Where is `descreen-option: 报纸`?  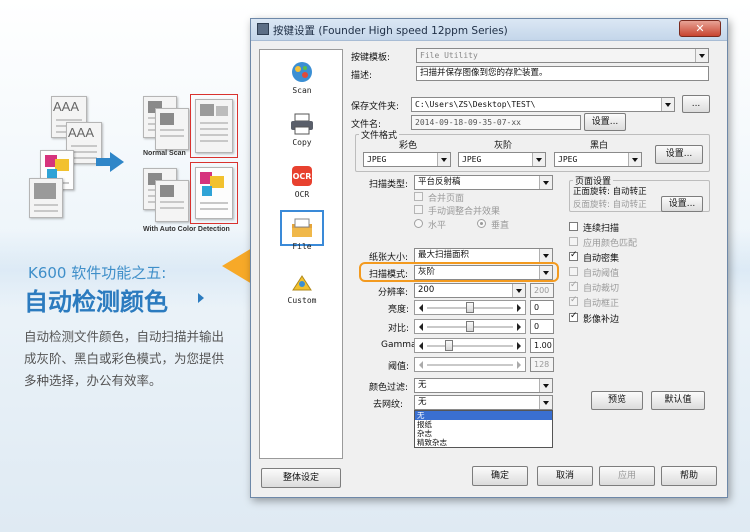
descreen-option: 报纸 is located at coordinates (483, 424).